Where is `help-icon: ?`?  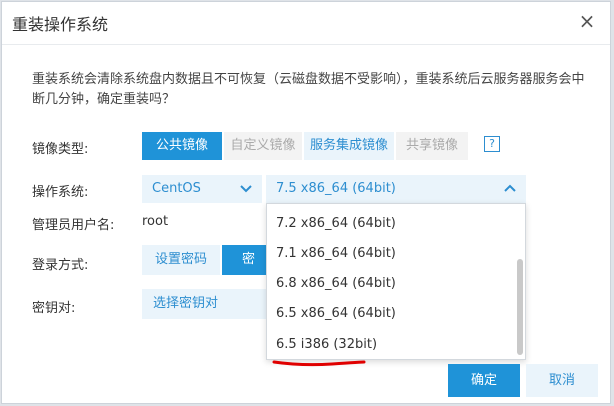 help-icon: ? is located at coordinates (492, 144).